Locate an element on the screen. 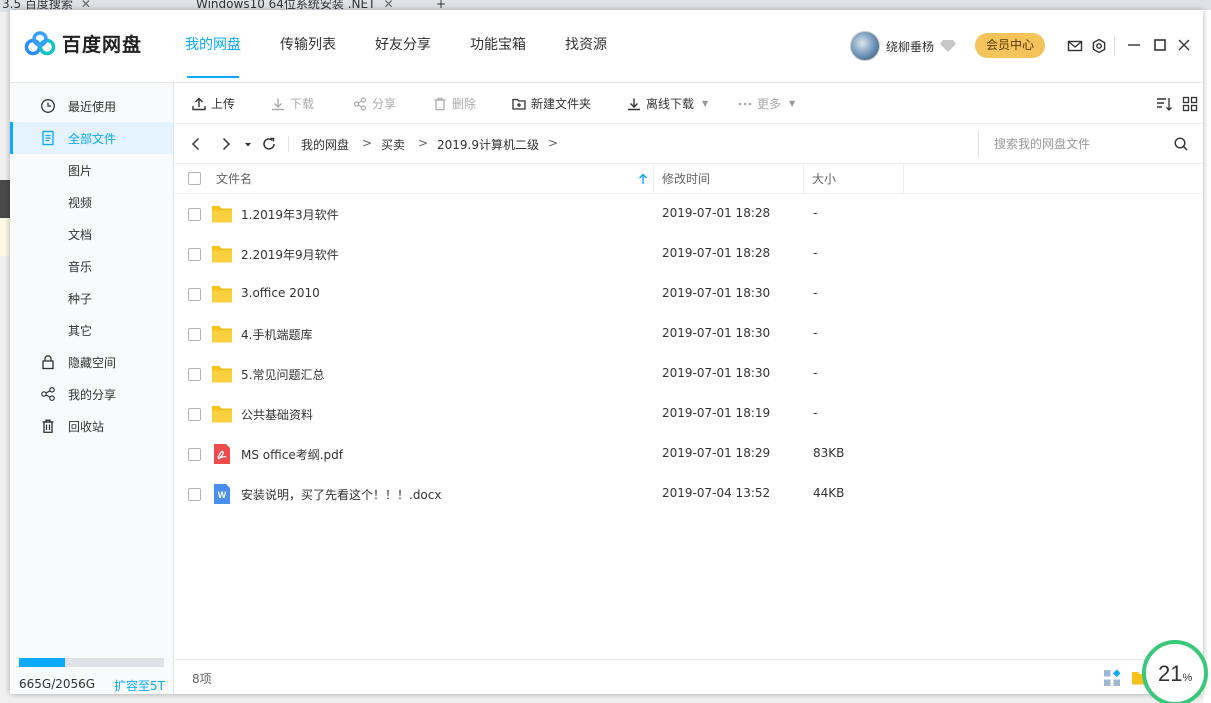 Image resolution: width=1211 pixels, height=703 pixels. file-name: 安装说明，买了先看这个！！！.docx is located at coordinates (341, 494).